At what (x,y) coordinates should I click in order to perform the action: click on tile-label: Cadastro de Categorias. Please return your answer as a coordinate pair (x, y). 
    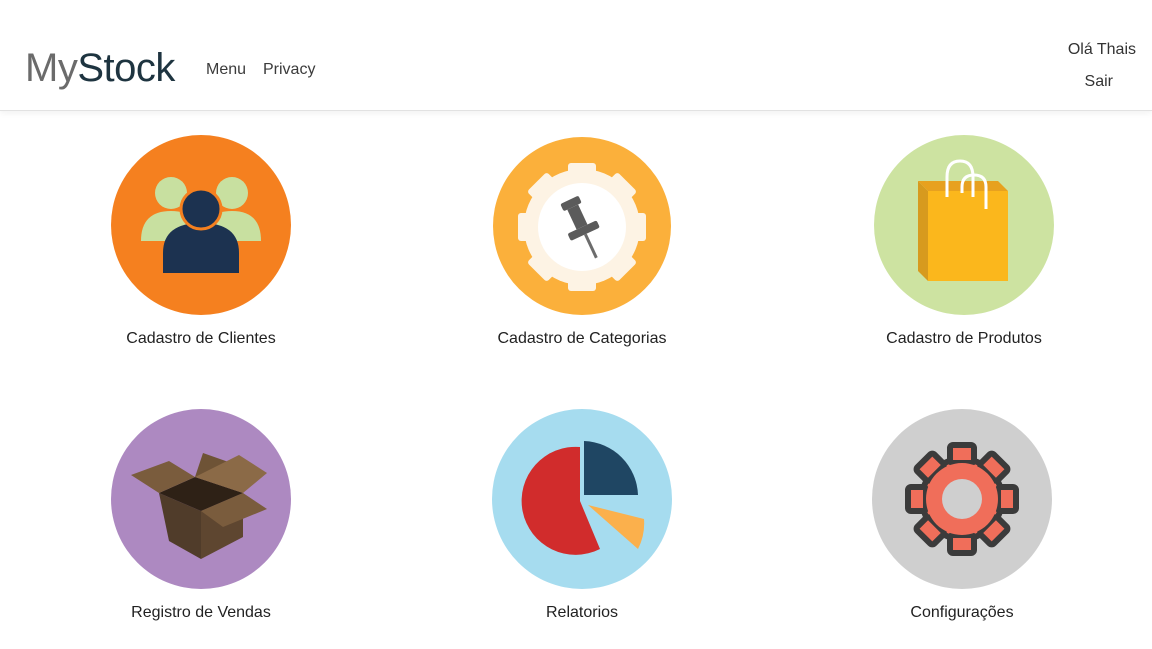
    Looking at the image, I should click on (582, 338).